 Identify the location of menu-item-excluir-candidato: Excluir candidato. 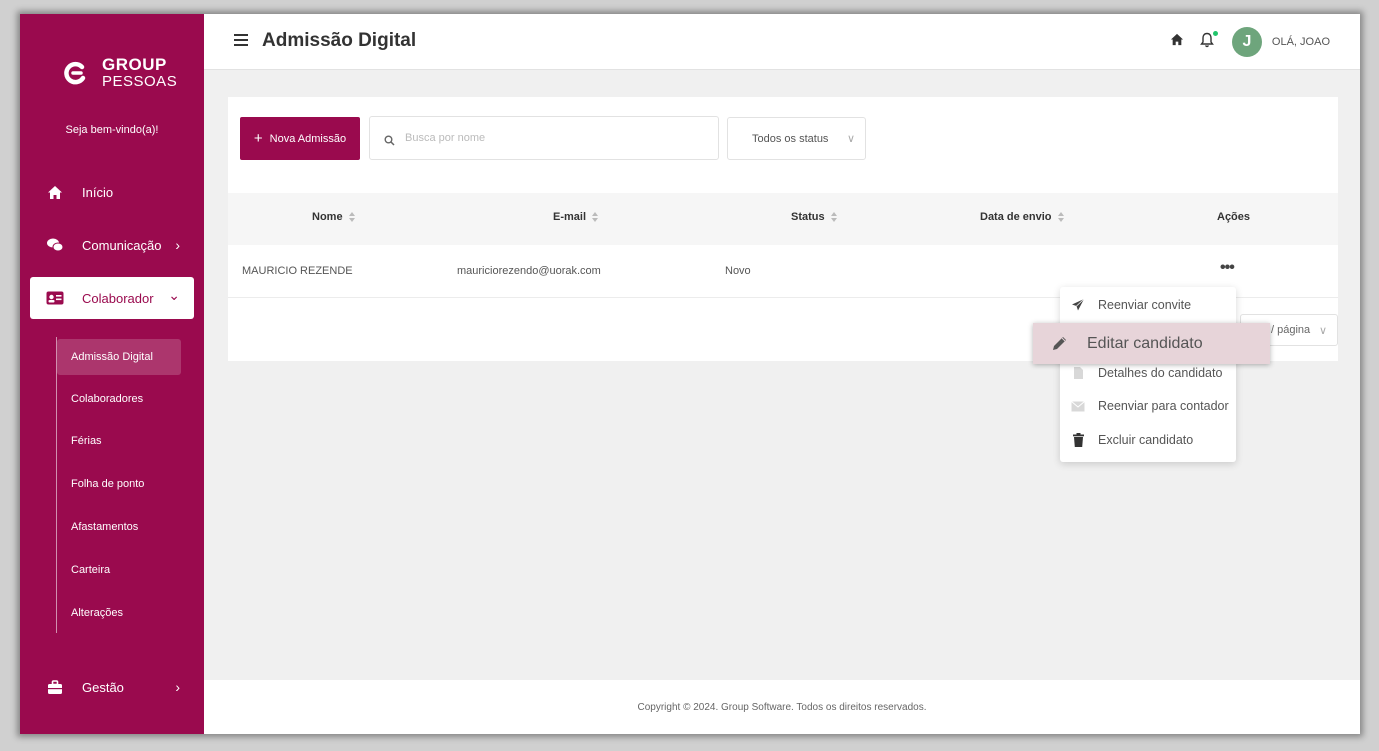
(1131, 440).